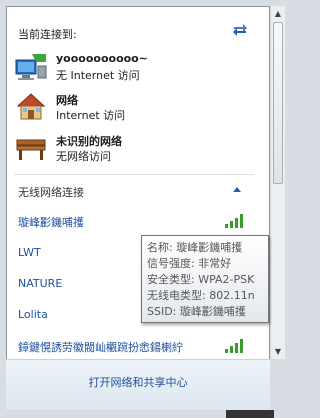 The height and width of the screenshot is (418, 320). Describe the element at coordinates (237, 189) in the screenshot. I see `collapse-chevron-icon` at that location.